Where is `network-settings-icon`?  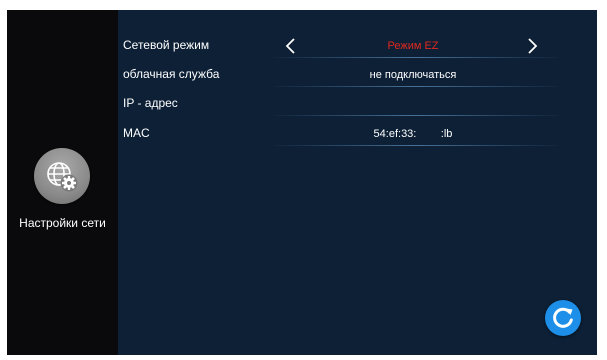
network-settings-icon is located at coordinates (62, 176).